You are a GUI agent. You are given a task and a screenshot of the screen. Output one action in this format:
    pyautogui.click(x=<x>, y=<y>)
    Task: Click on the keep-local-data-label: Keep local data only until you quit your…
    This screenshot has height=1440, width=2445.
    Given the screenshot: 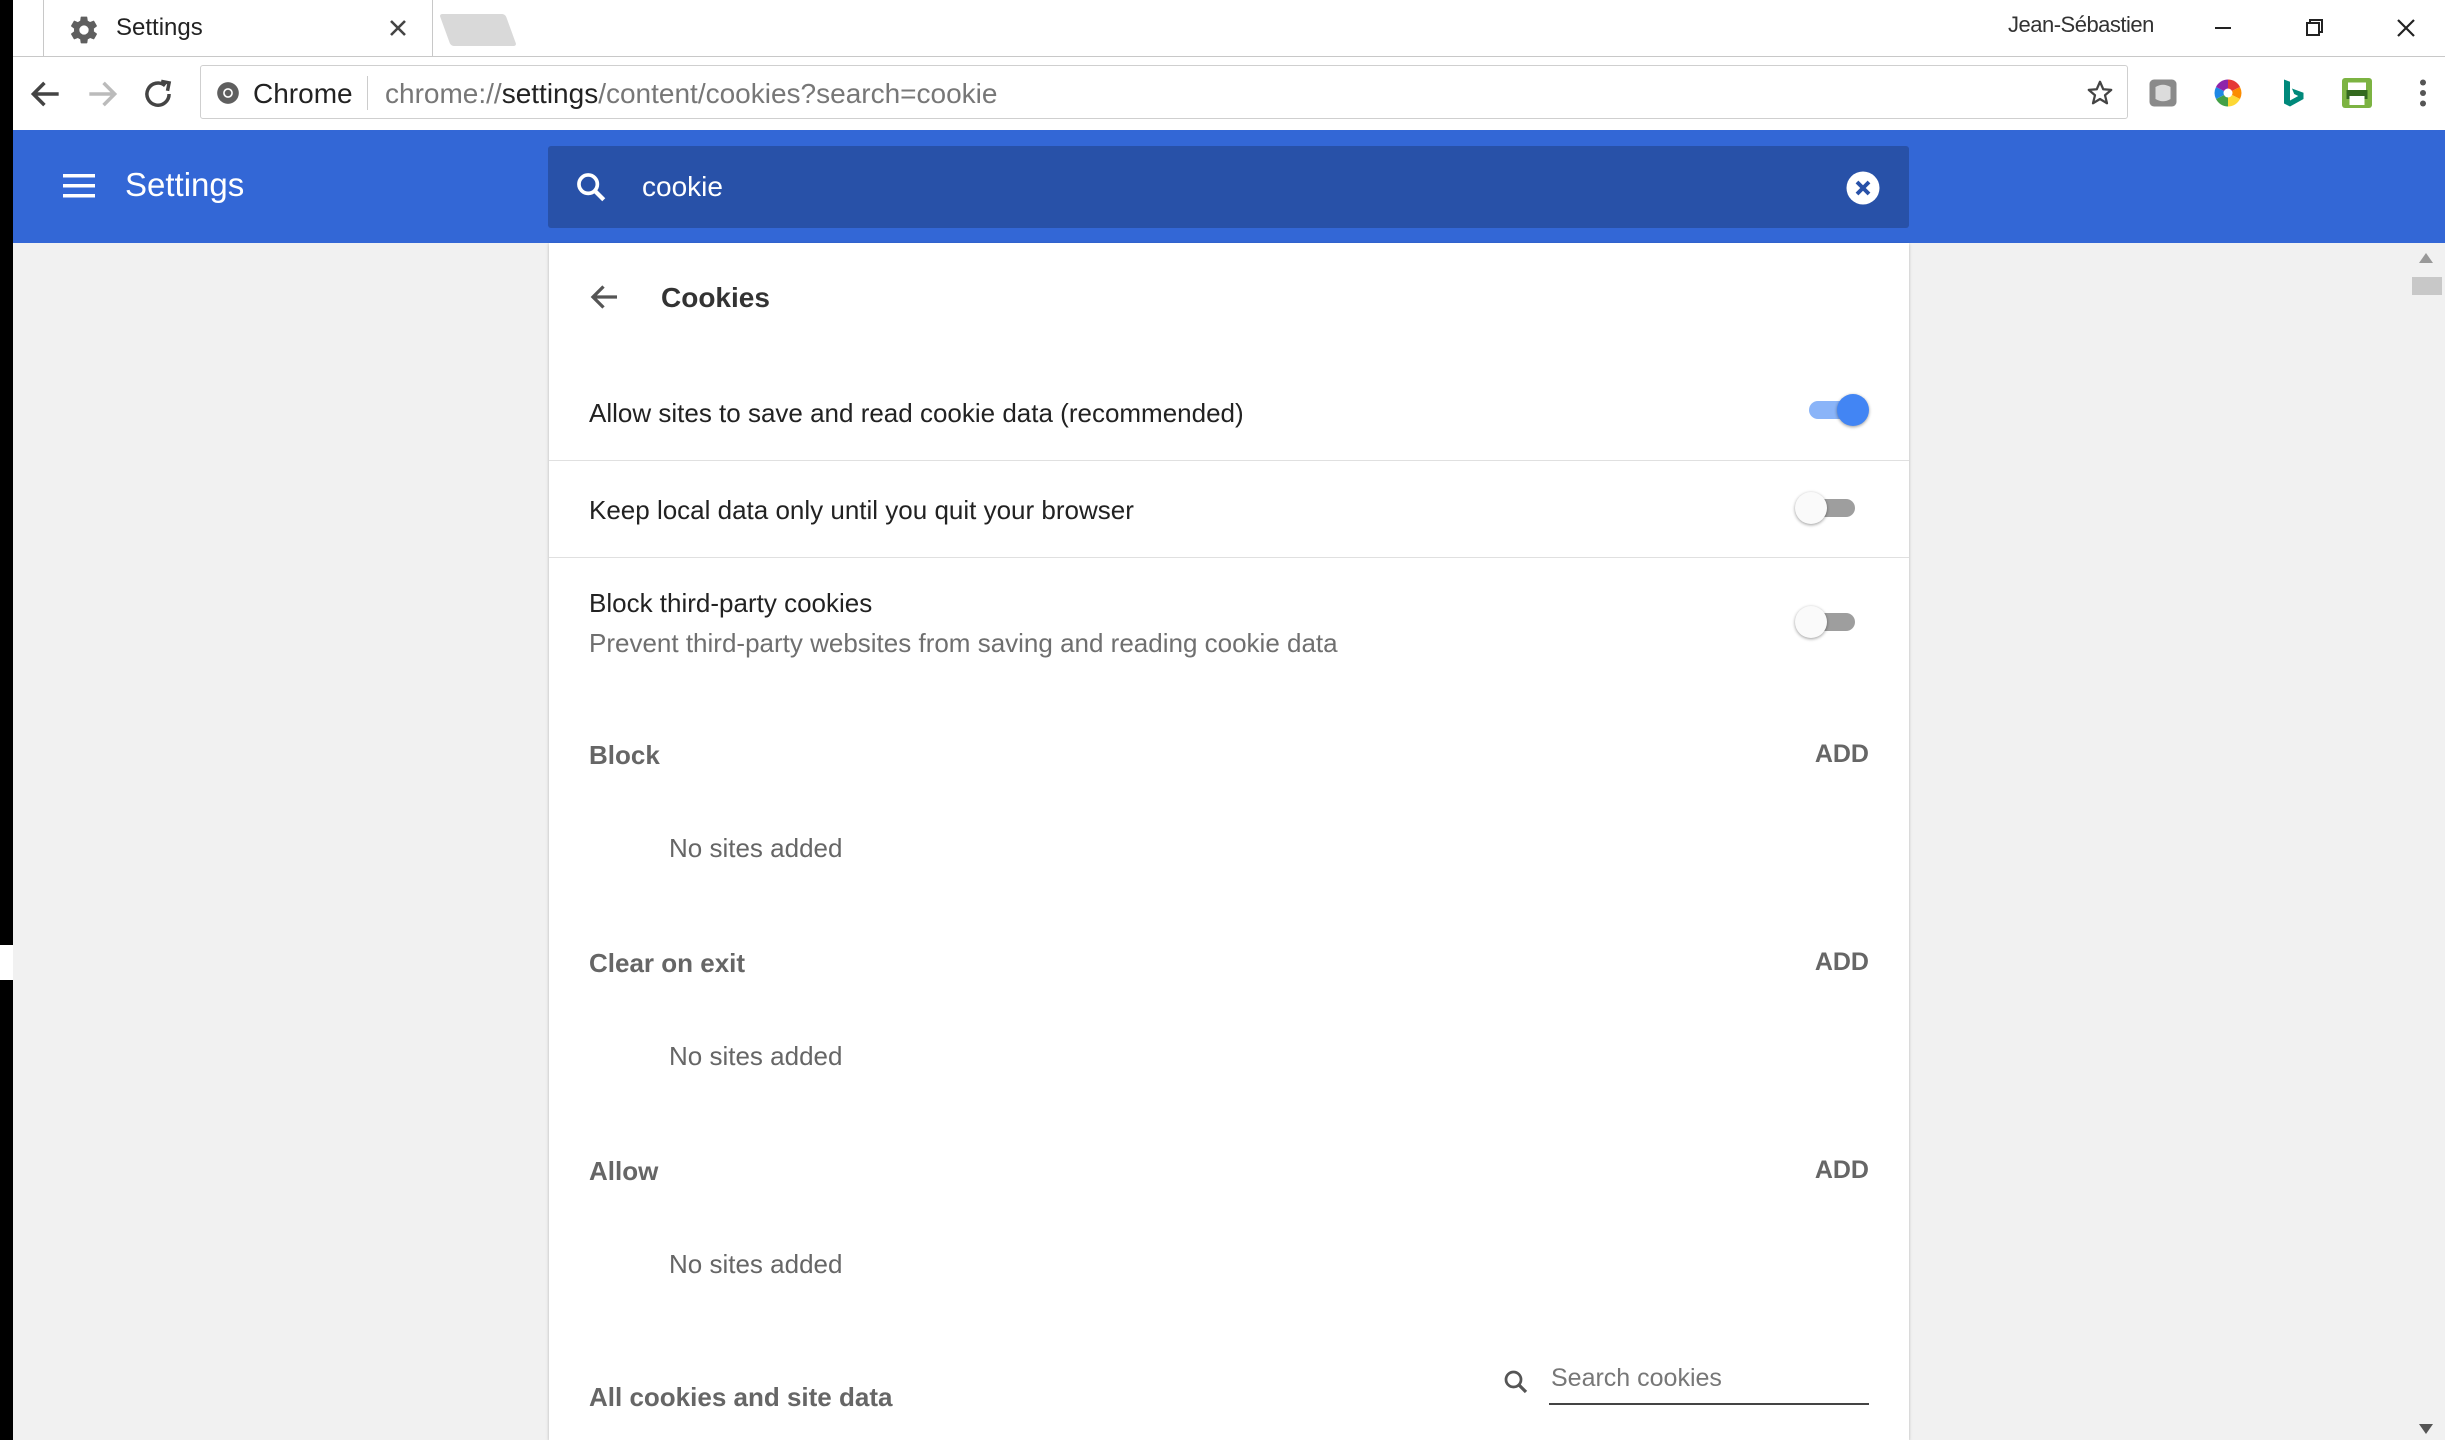 What is the action you would take?
    pyautogui.click(x=861, y=510)
    